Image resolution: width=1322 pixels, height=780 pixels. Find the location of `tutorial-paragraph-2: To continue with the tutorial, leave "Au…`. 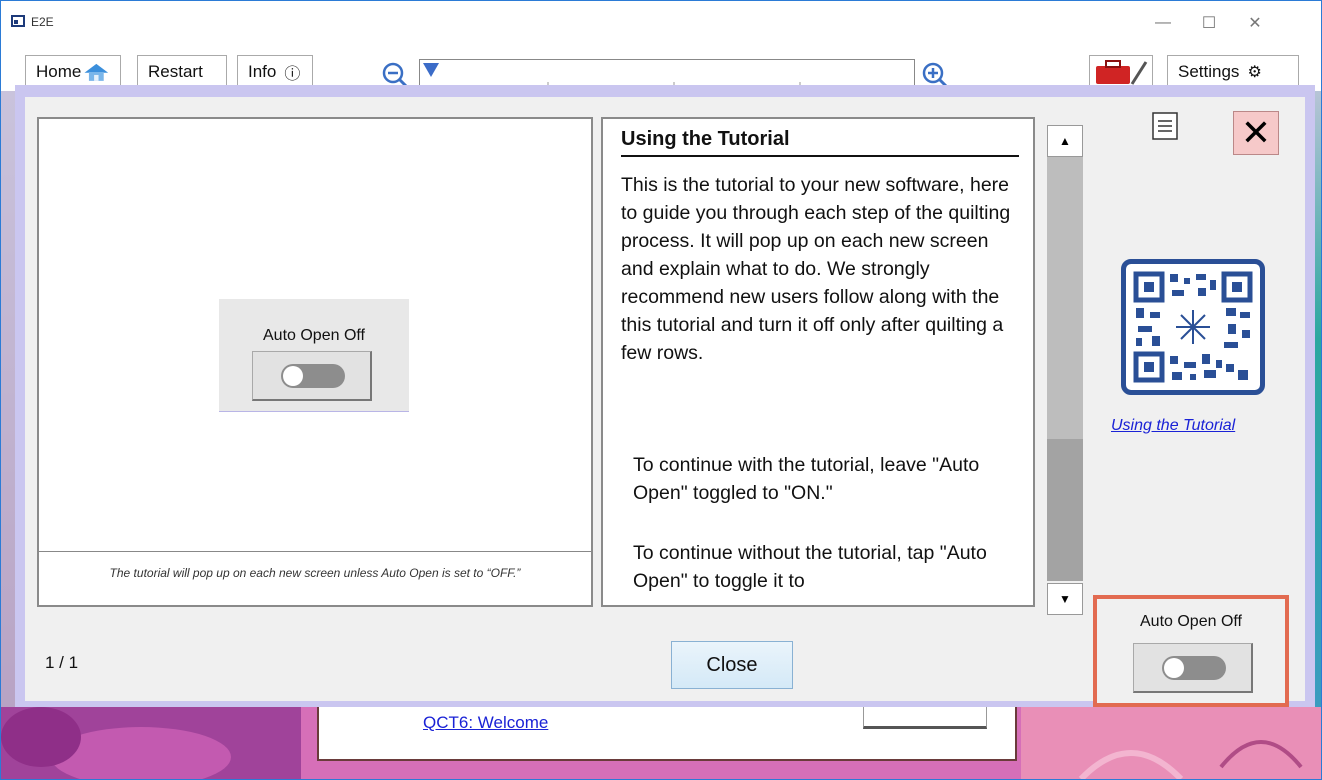

tutorial-paragraph-2: To continue with the tutorial, leave "Au… is located at coordinates (806, 479).